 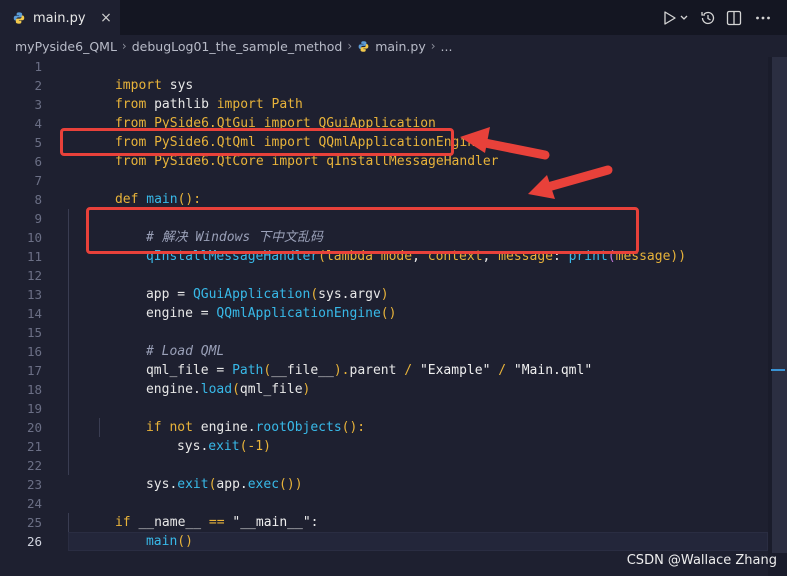 I want to click on line-number: 23, so click(x=34, y=484).